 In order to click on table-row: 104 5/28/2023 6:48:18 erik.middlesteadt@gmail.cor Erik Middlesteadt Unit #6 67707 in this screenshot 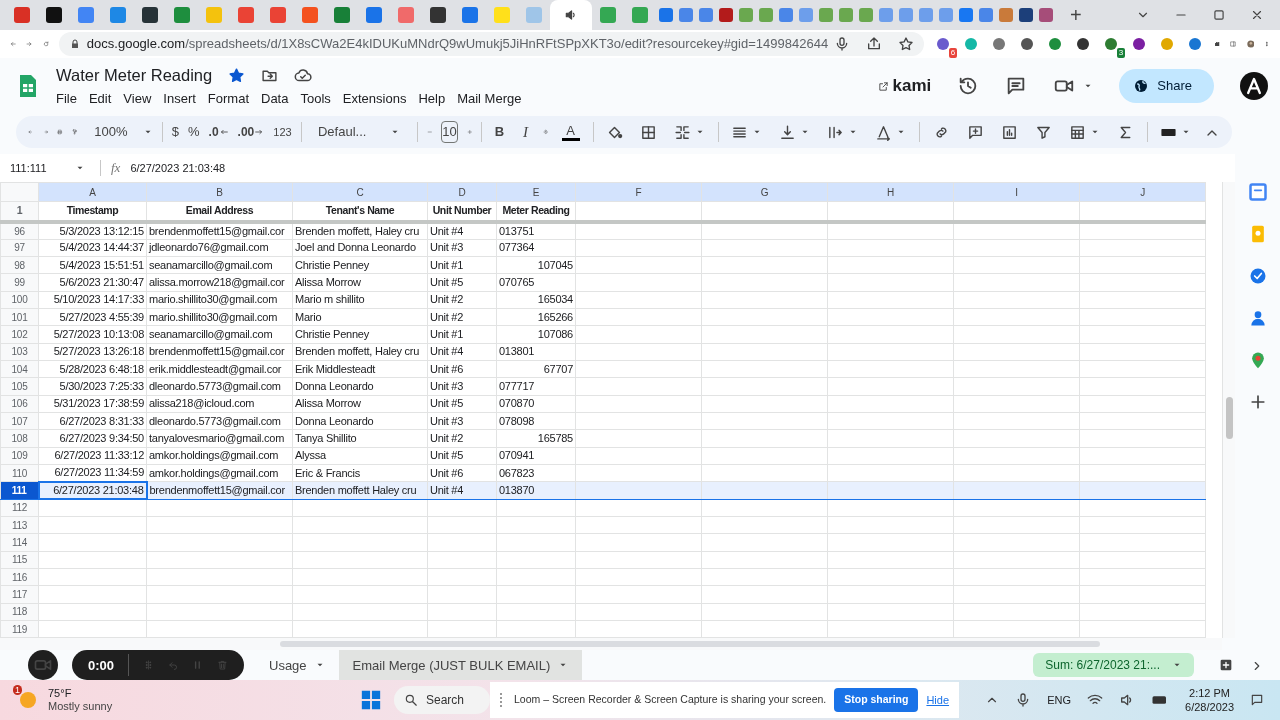, I will do `click(603, 369)`.